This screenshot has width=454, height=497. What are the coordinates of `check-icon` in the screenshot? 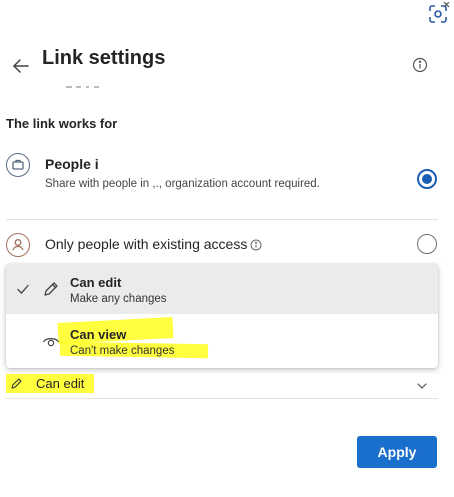 It's located at (23, 289).